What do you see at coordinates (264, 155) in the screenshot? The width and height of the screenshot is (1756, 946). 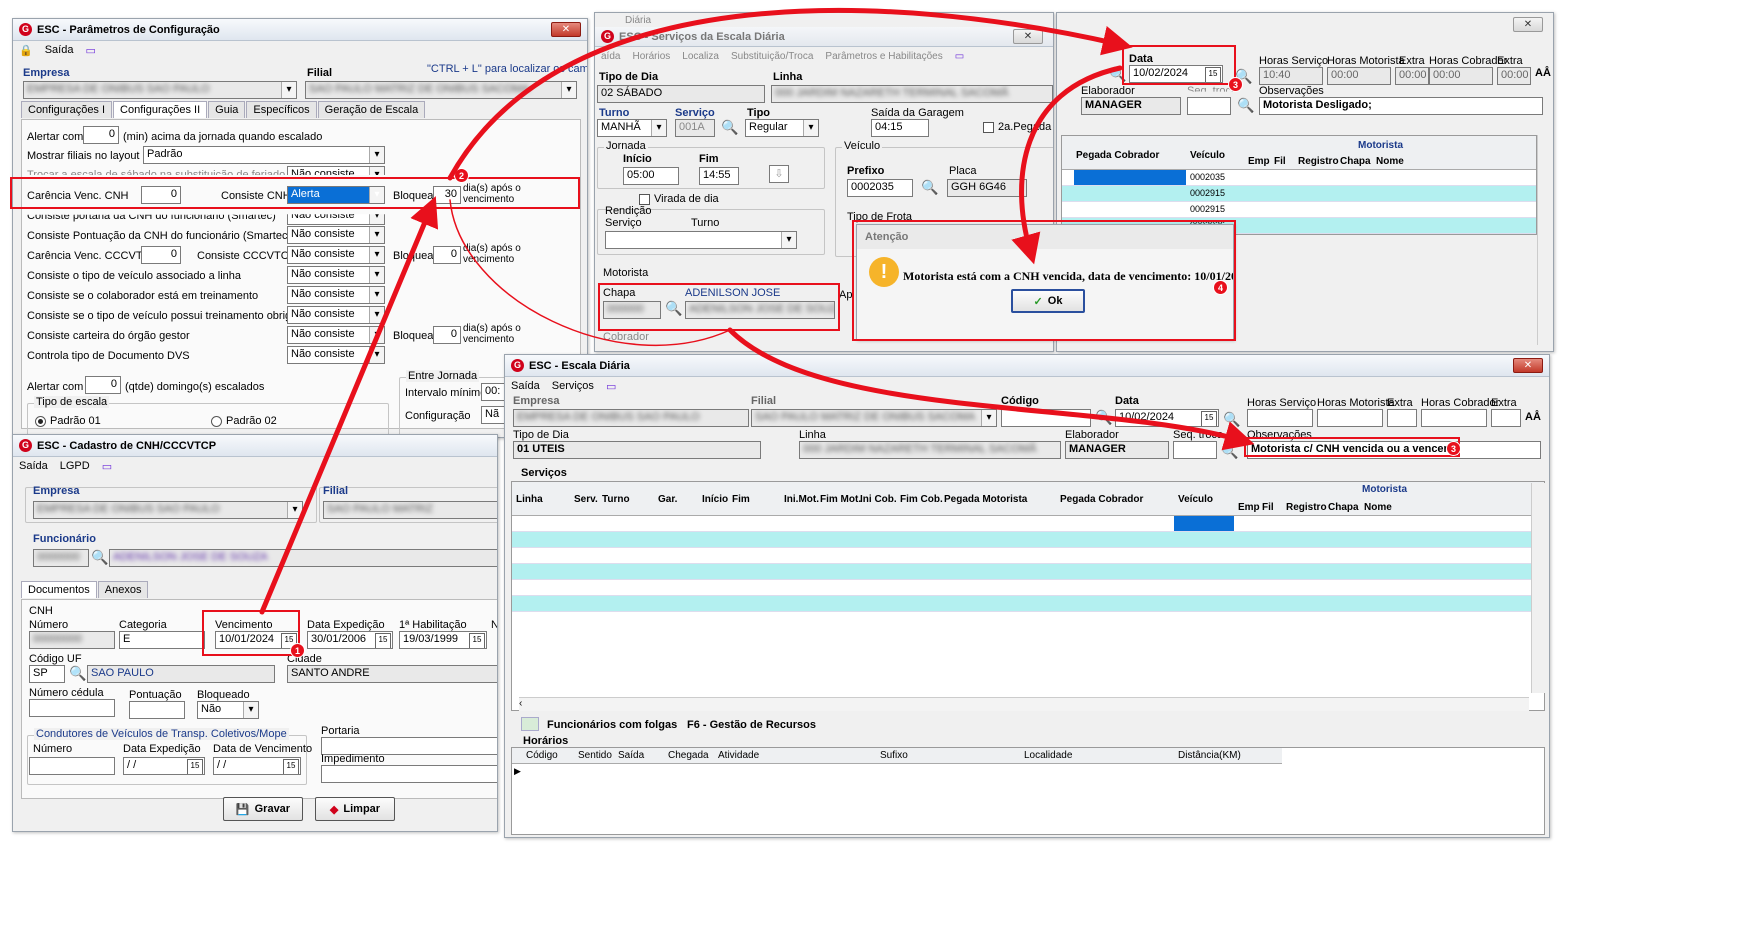 I see `mostrar-filiais-select: Padrão` at bounding box center [264, 155].